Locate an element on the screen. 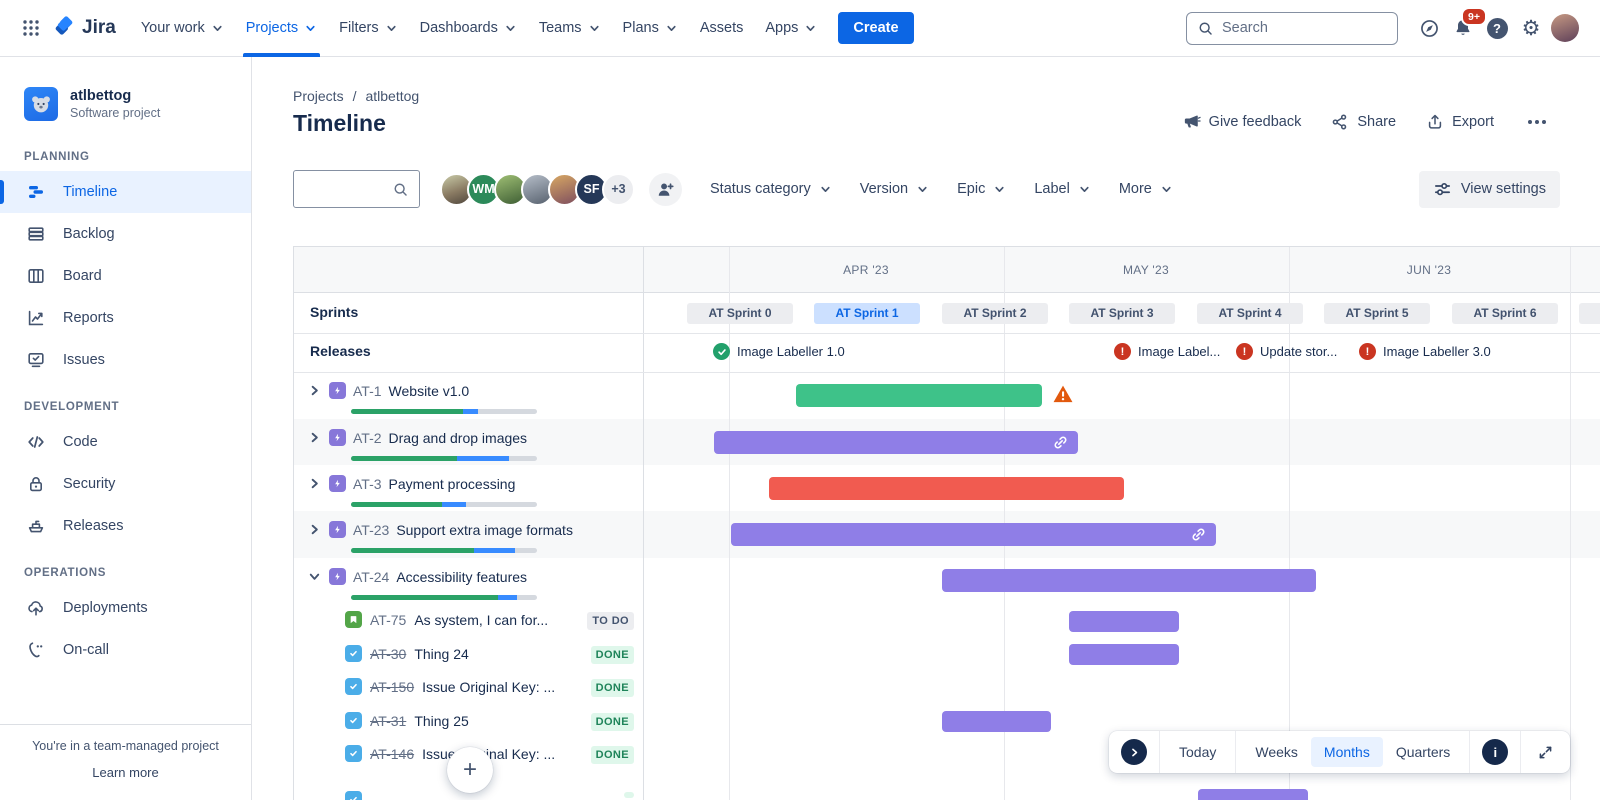 The width and height of the screenshot is (1600, 800). nav-item-dashboards: Dashboards is located at coordinates (468, 28).